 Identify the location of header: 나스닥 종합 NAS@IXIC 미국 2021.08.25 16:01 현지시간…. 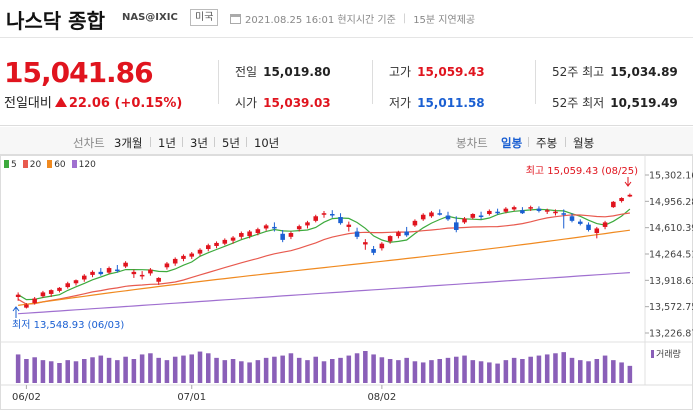
(346, 19).